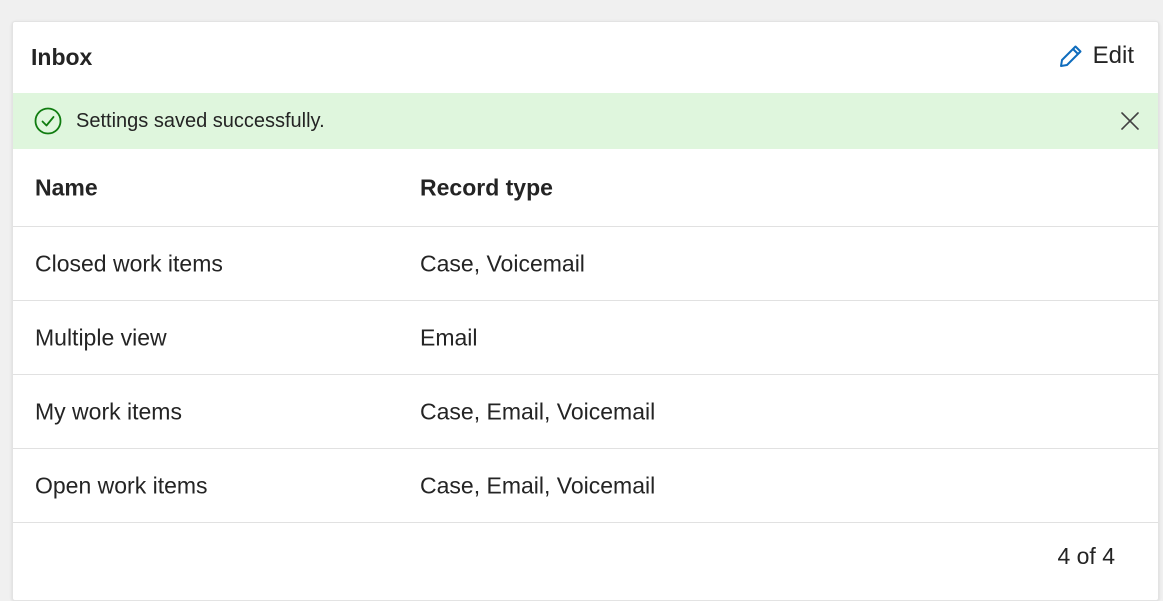 This screenshot has width=1163, height=601. I want to click on table-row: Multiple view Email, so click(585, 338).